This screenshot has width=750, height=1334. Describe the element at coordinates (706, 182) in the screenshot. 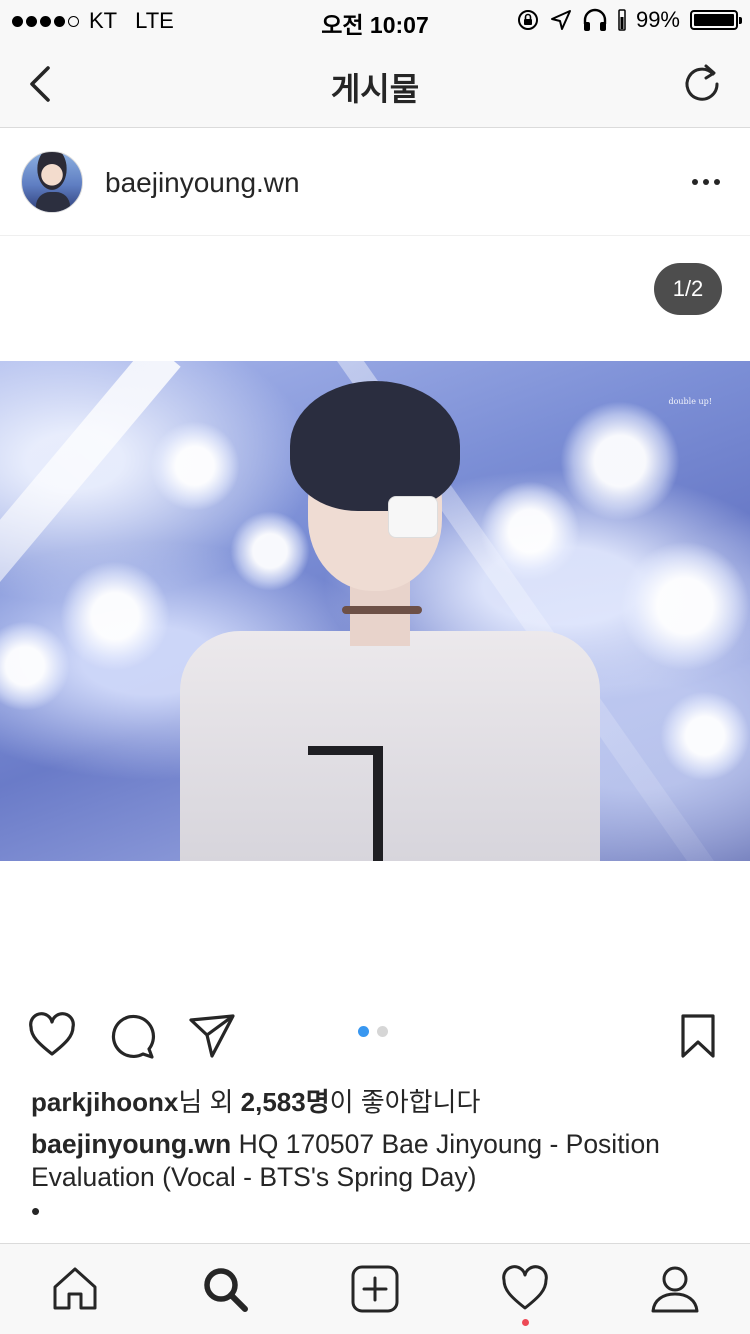

I see `more-options-icon` at that location.